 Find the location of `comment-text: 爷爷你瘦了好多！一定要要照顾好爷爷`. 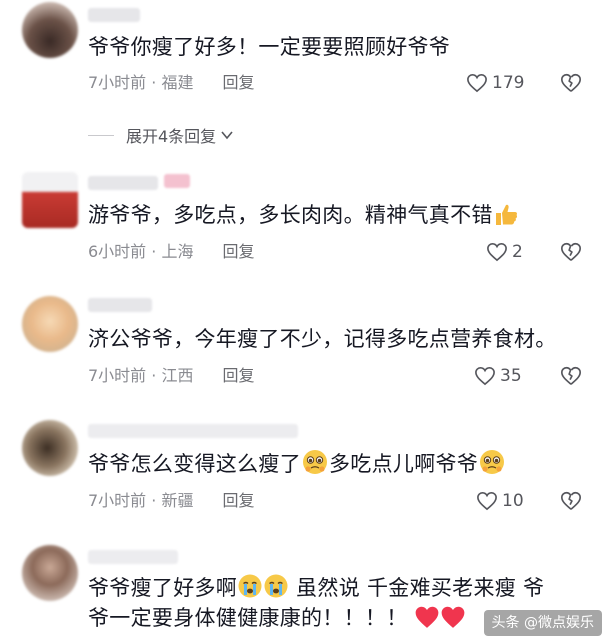

comment-text: 爷爷你瘦了好多！一定要要照顾好爷爷 is located at coordinates (269, 47).